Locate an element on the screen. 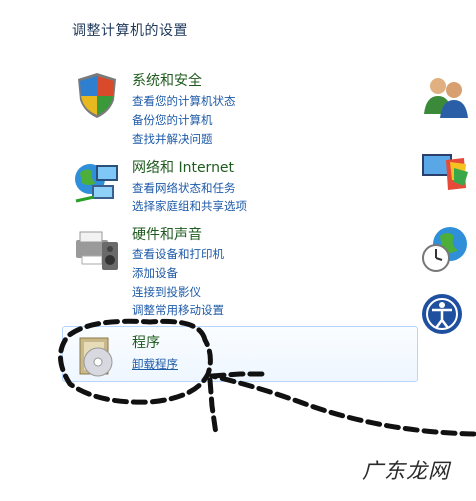 Image resolution: width=476 pixels, height=501 pixels. page-title: 调整计算机的设置 is located at coordinates (130, 31).